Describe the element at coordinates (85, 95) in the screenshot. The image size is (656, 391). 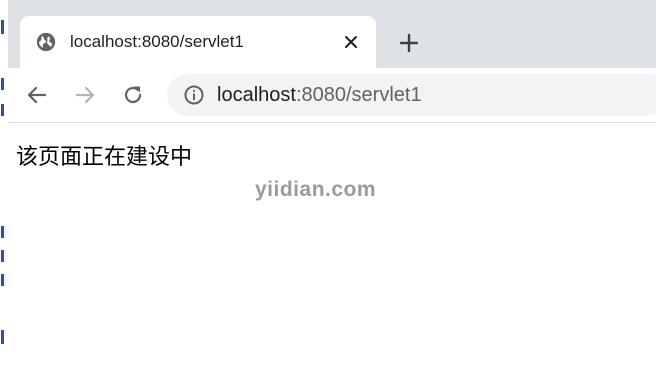
I see `arrow-right-icon` at that location.